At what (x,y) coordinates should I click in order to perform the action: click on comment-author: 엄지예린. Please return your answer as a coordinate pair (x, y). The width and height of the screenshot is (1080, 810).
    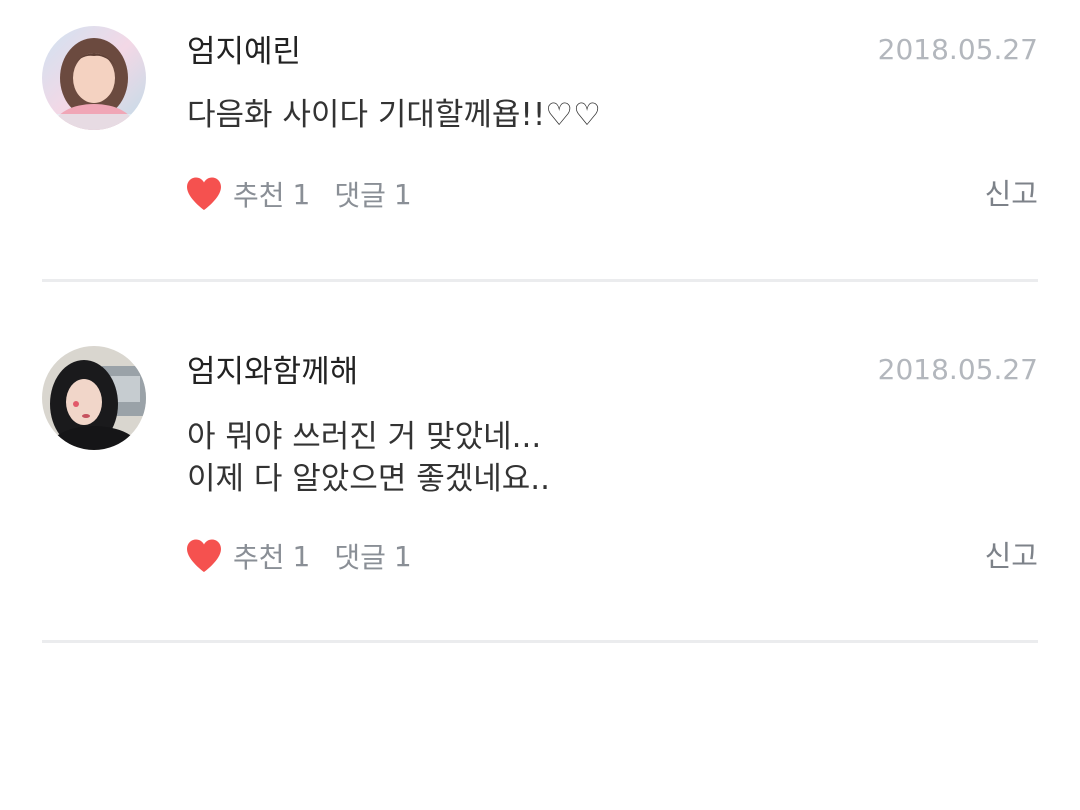
    Looking at the image, I should click on (244, 52).